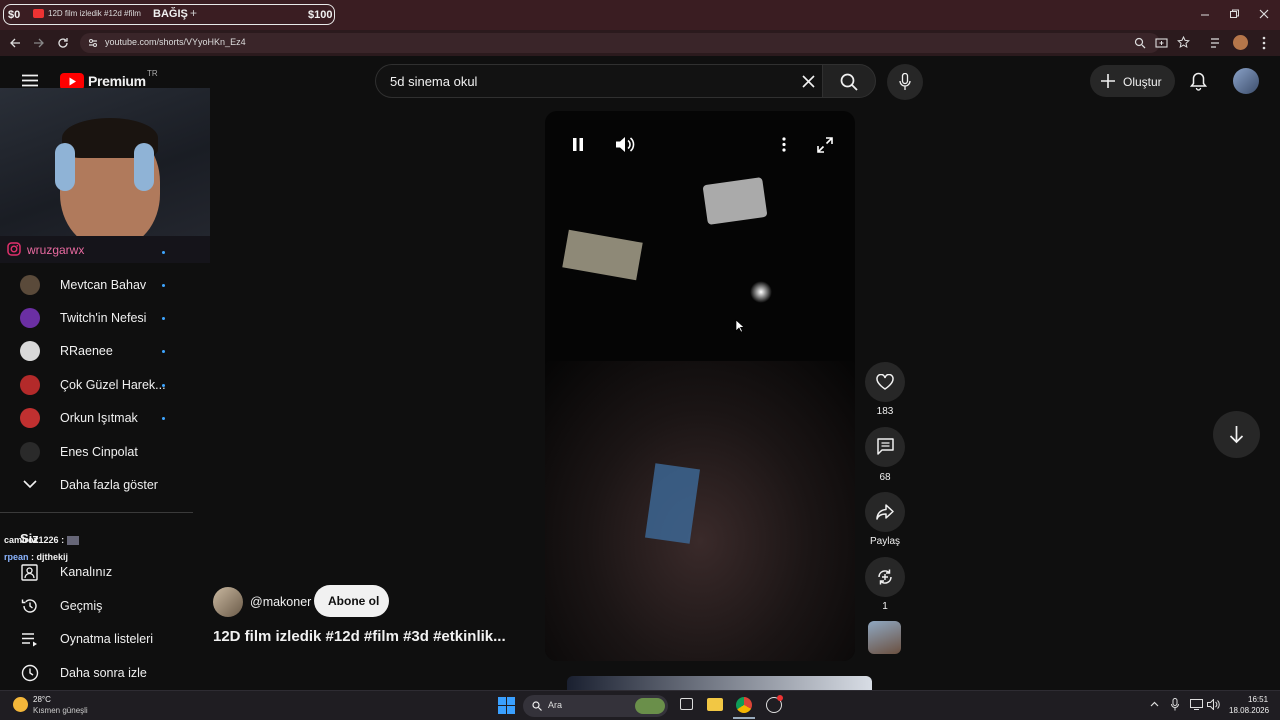  I want to click on weather-temperature: 28°C, so click(42, 699).